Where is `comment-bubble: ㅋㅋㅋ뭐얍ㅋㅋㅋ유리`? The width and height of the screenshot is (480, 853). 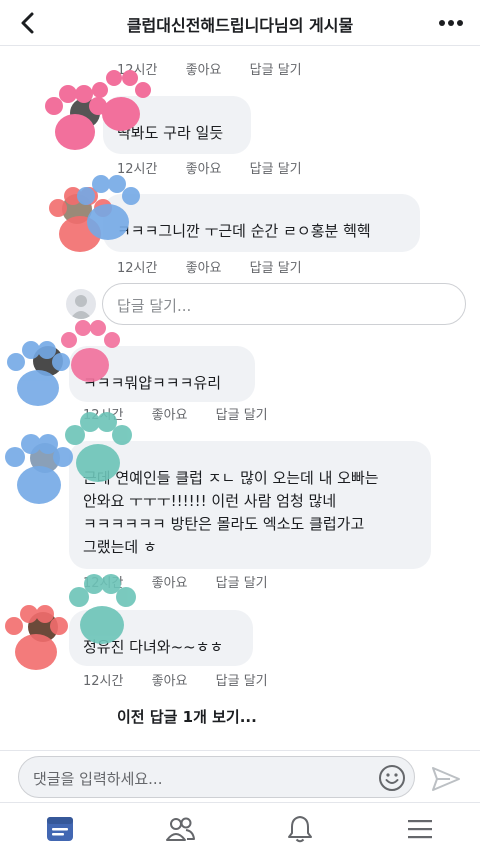 comment-bubble: ㅋㅋㅋ뭐얍ㅋㅋㅋ유리 is located at coordinates (162, 374).